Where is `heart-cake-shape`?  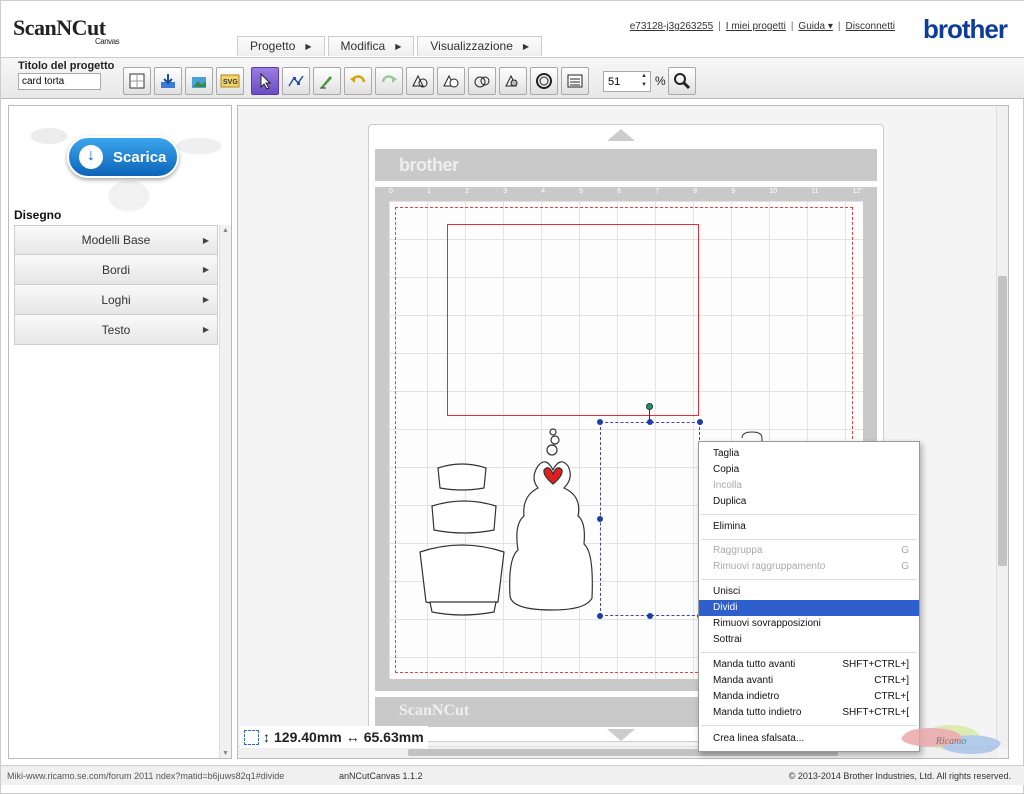 heart-cake-shape is located at coordinates (551, 519).